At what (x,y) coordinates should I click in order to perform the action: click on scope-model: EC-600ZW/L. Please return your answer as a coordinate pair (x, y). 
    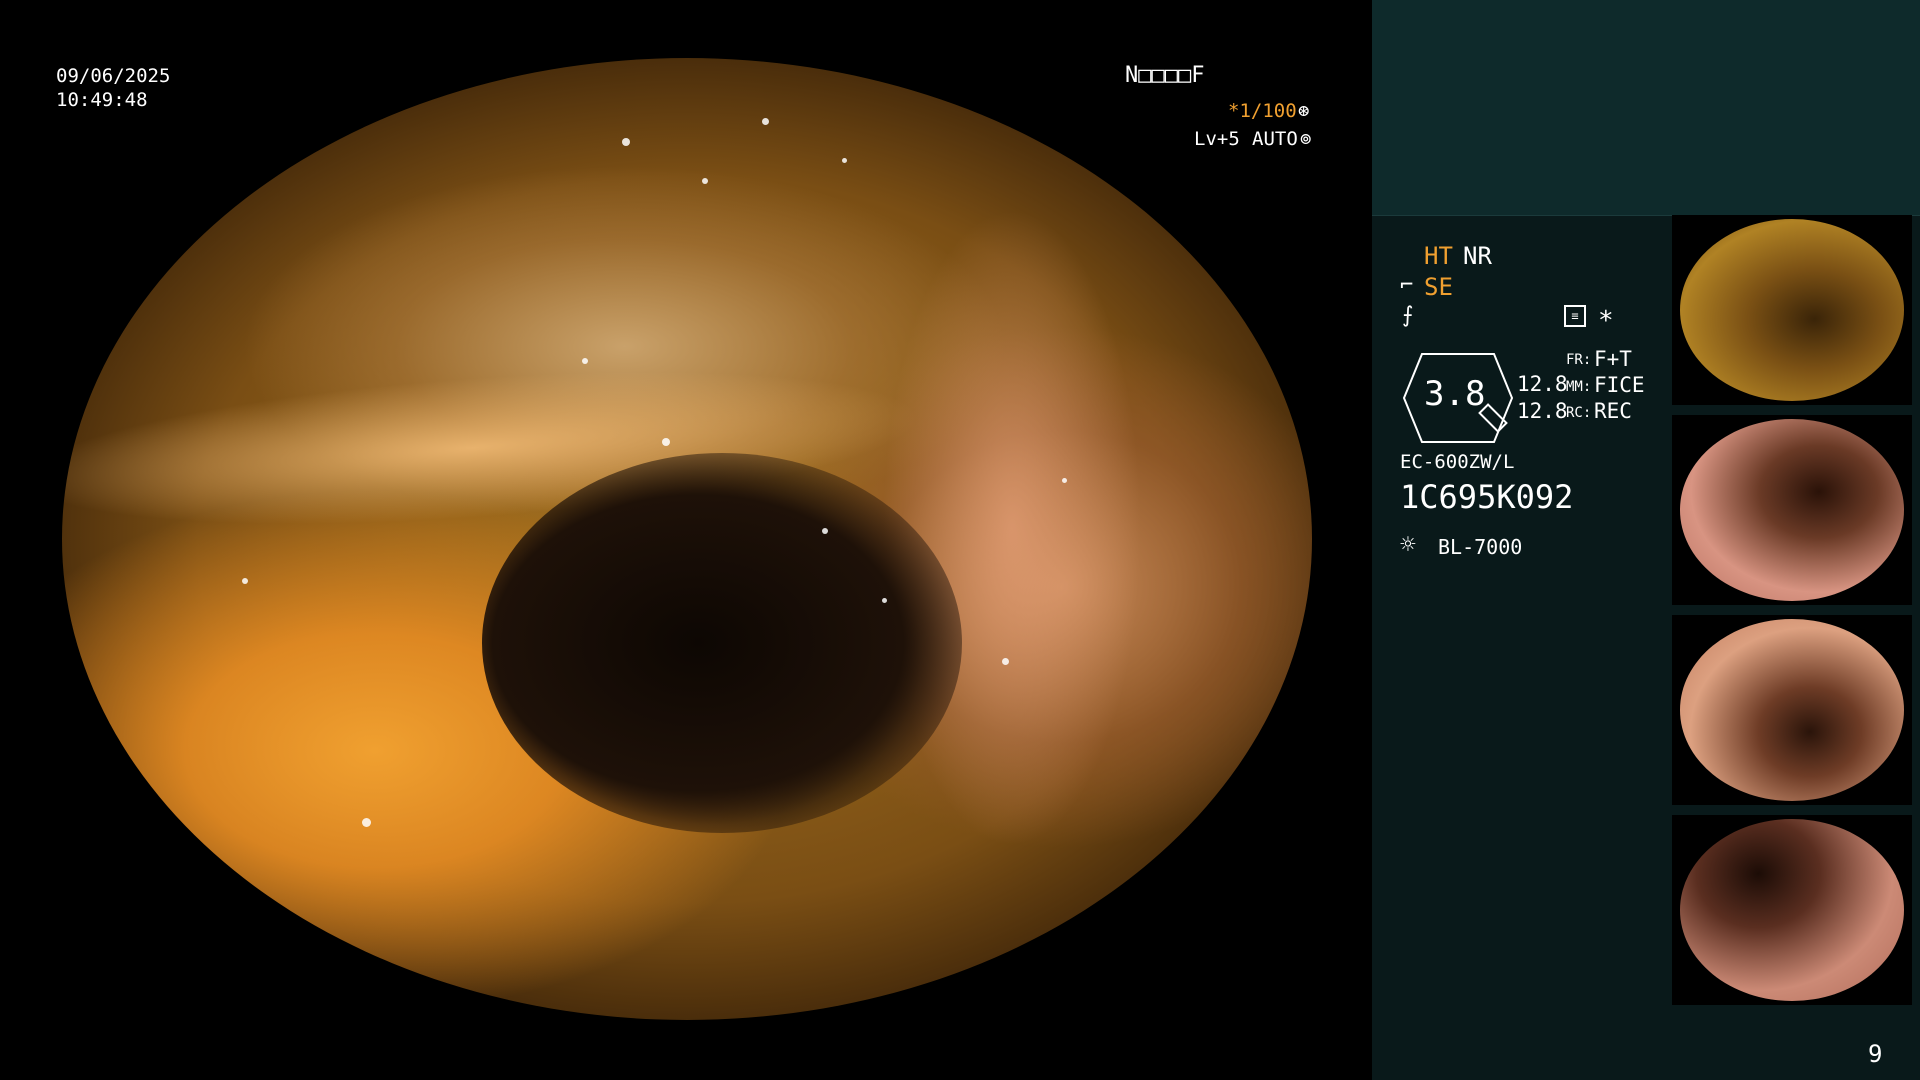
    Looking at the image, I should click on (1457, 462).